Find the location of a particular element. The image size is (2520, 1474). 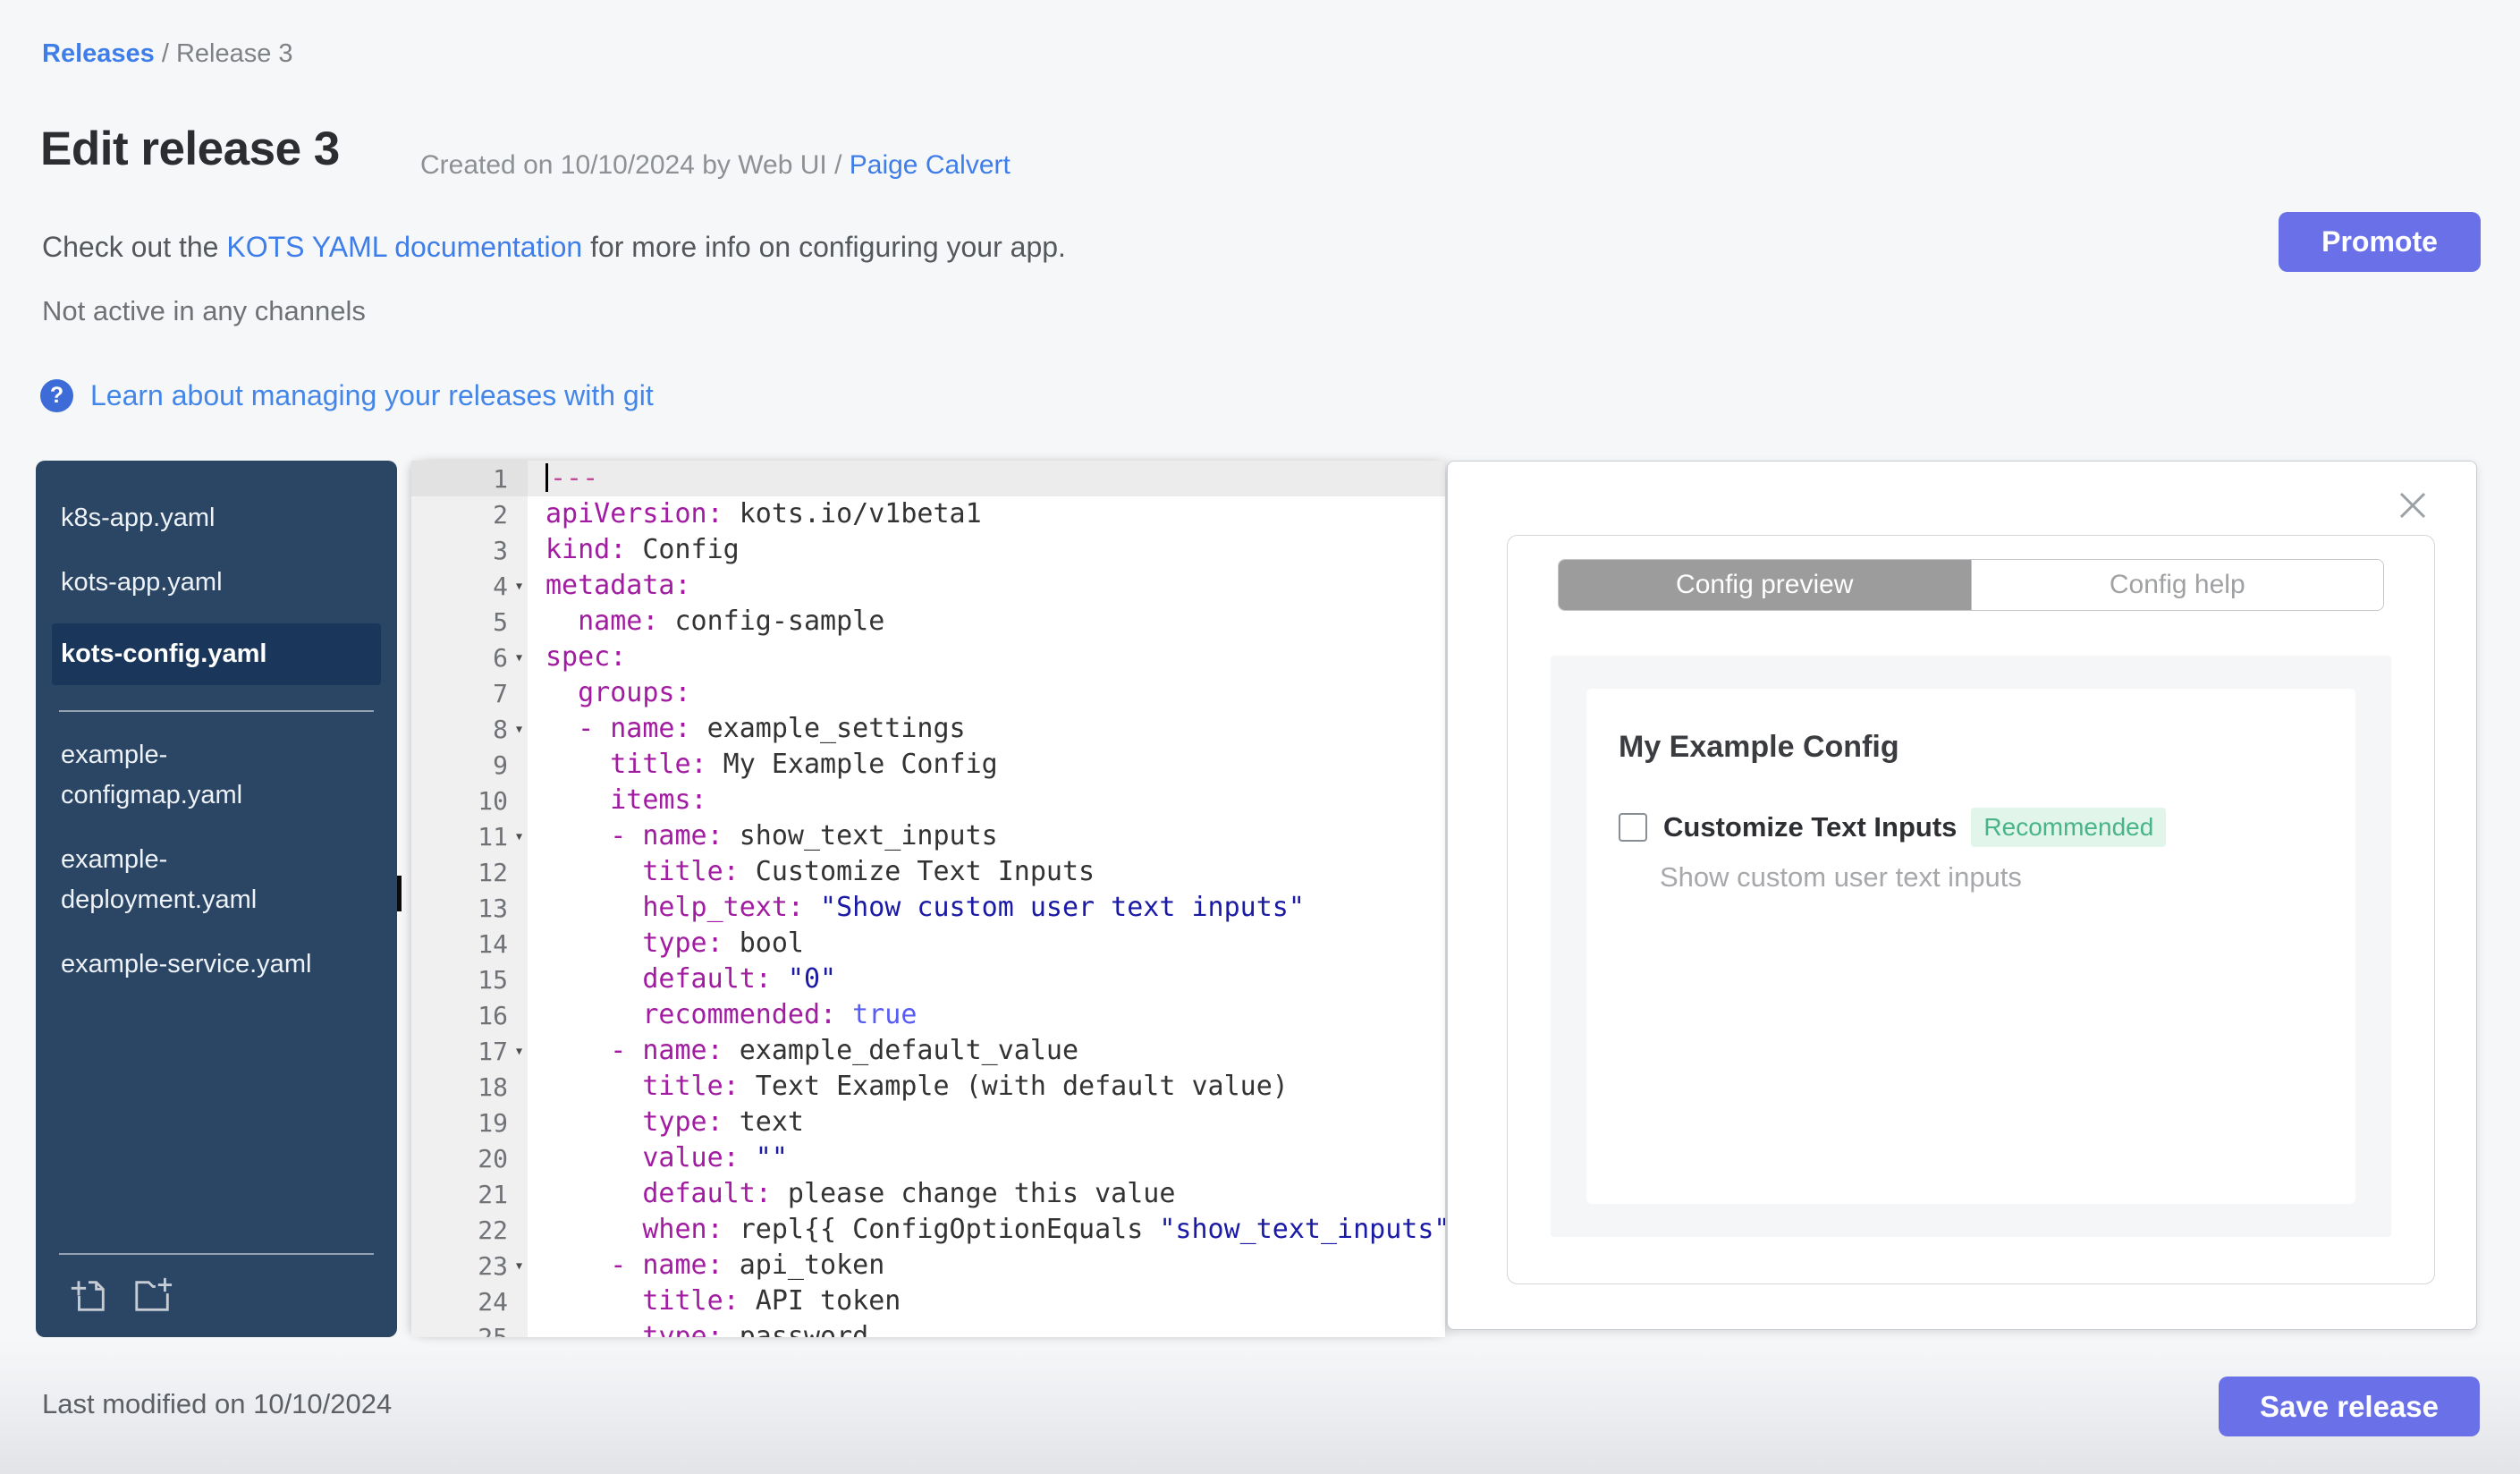

line-number-gutter: 11 ▾ is located at coordinates (470, 836).